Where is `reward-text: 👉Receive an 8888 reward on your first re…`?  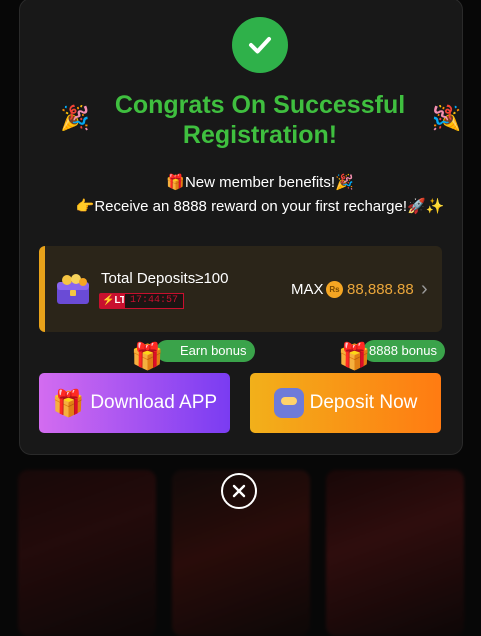 reward-text: 👉Receive an 8888 reward on your first re… is located at coordinates (260, 206).